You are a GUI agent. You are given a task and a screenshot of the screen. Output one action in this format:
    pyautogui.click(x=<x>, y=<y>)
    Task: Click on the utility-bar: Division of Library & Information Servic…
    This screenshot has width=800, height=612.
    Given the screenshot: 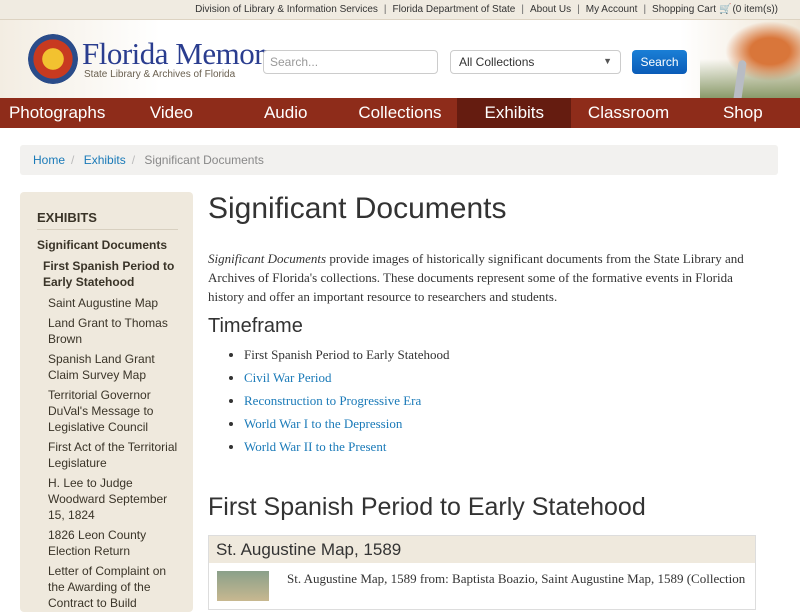 What is the action you would take?
    pyautogui.click(x=400, y=10)
    